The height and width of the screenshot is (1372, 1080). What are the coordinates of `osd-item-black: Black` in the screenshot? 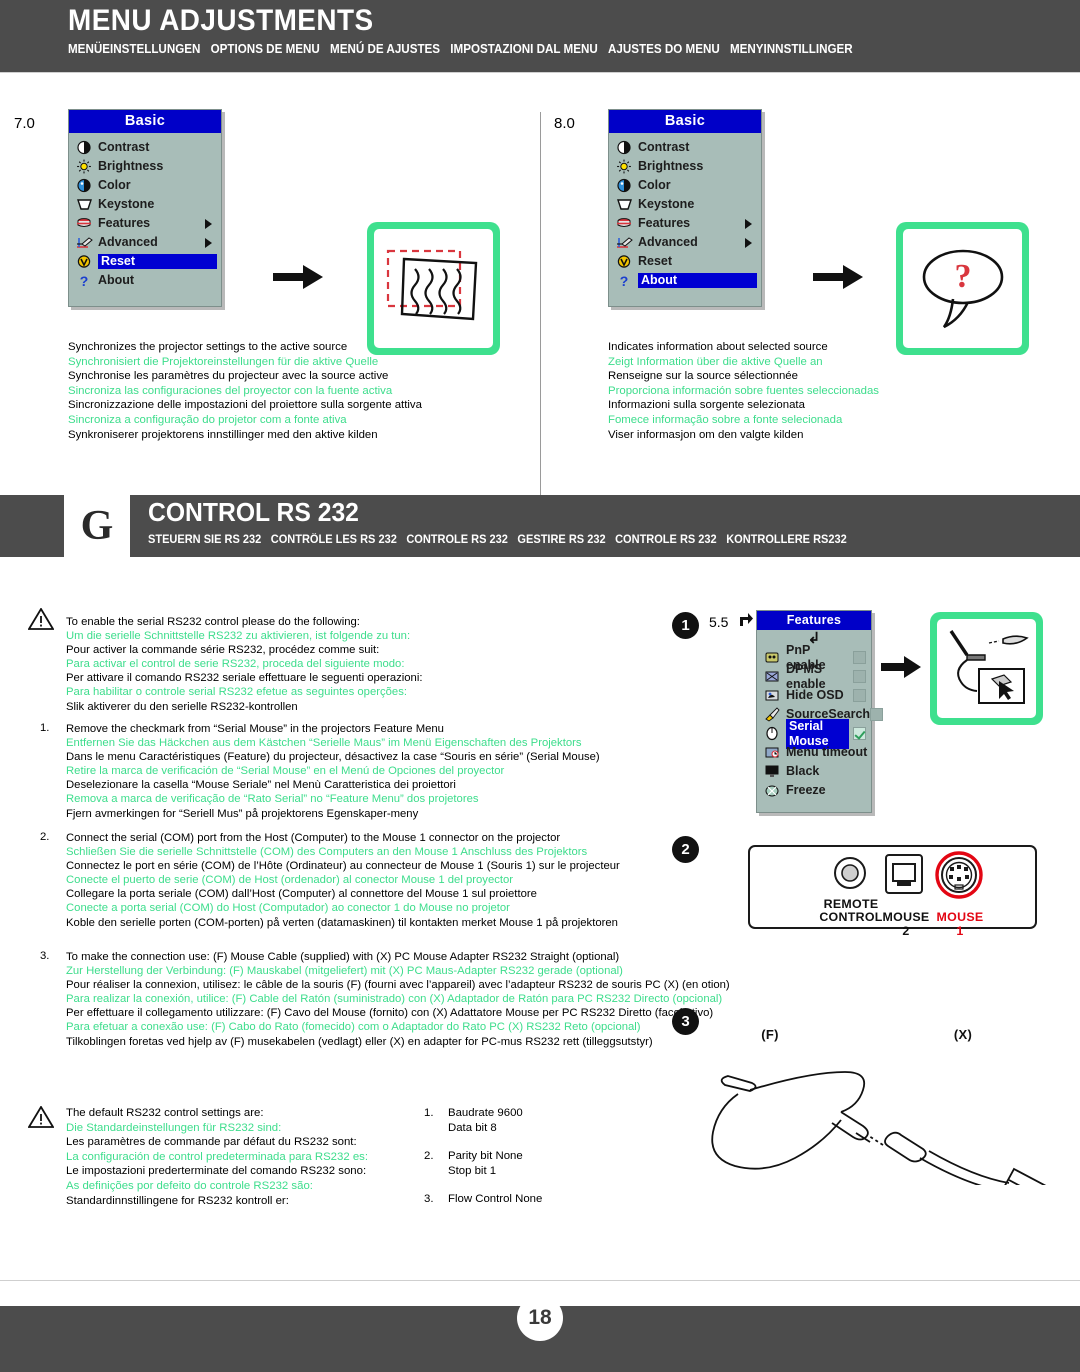 It's located at (814, 771).